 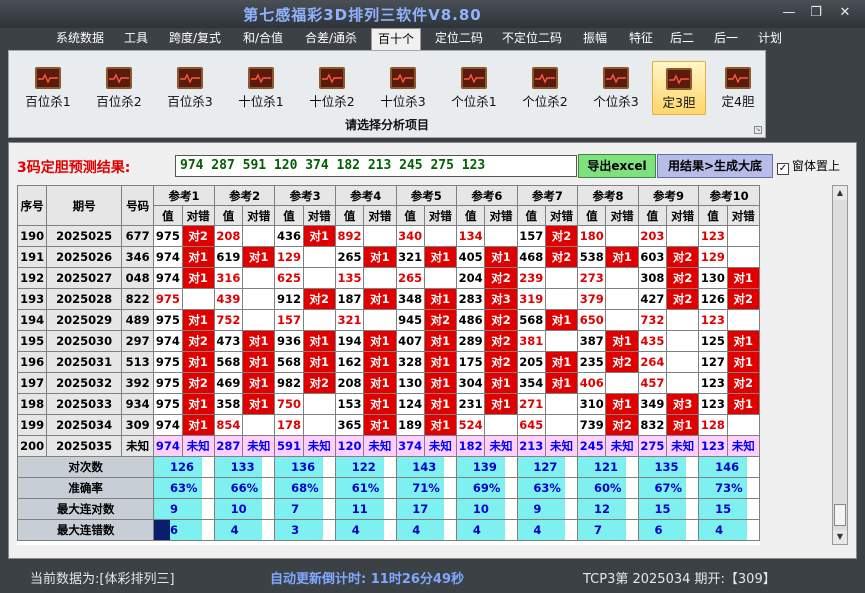 I want to click on close-button: ✕, so click(x=845, y=13).